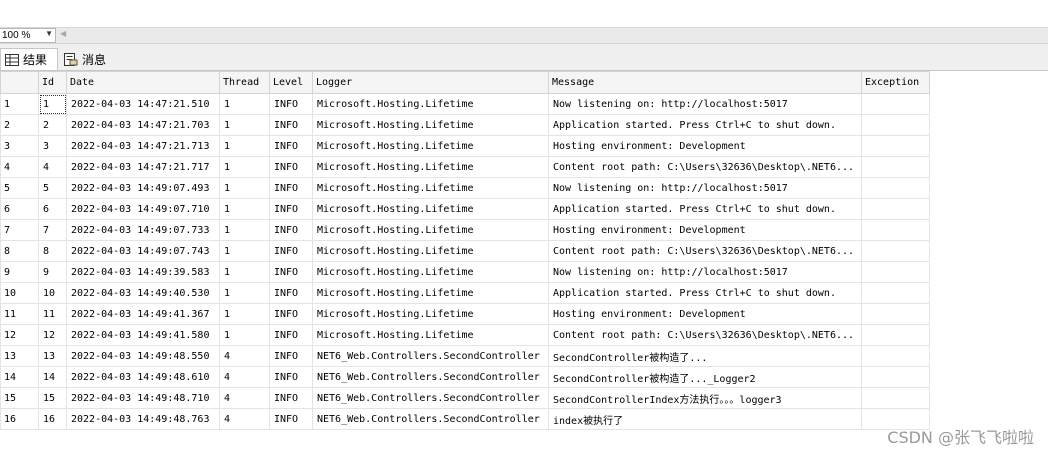 Image resolution: width=1048 pixels, height=455 pixels. I want to click on cell-date: 2022-04-03 14:49:48.550, so click(143, 356).